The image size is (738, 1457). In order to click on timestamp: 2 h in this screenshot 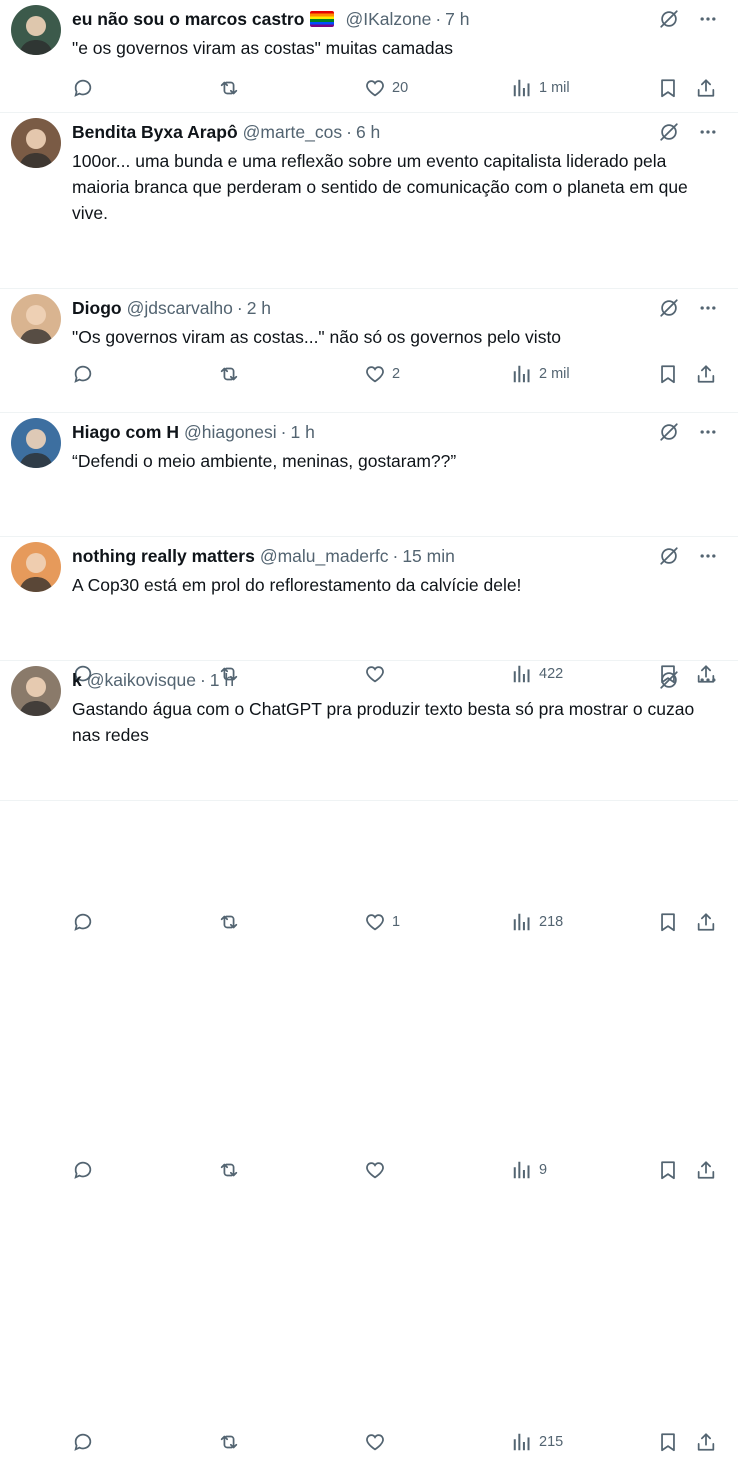, I will do `click(259, 308)`.